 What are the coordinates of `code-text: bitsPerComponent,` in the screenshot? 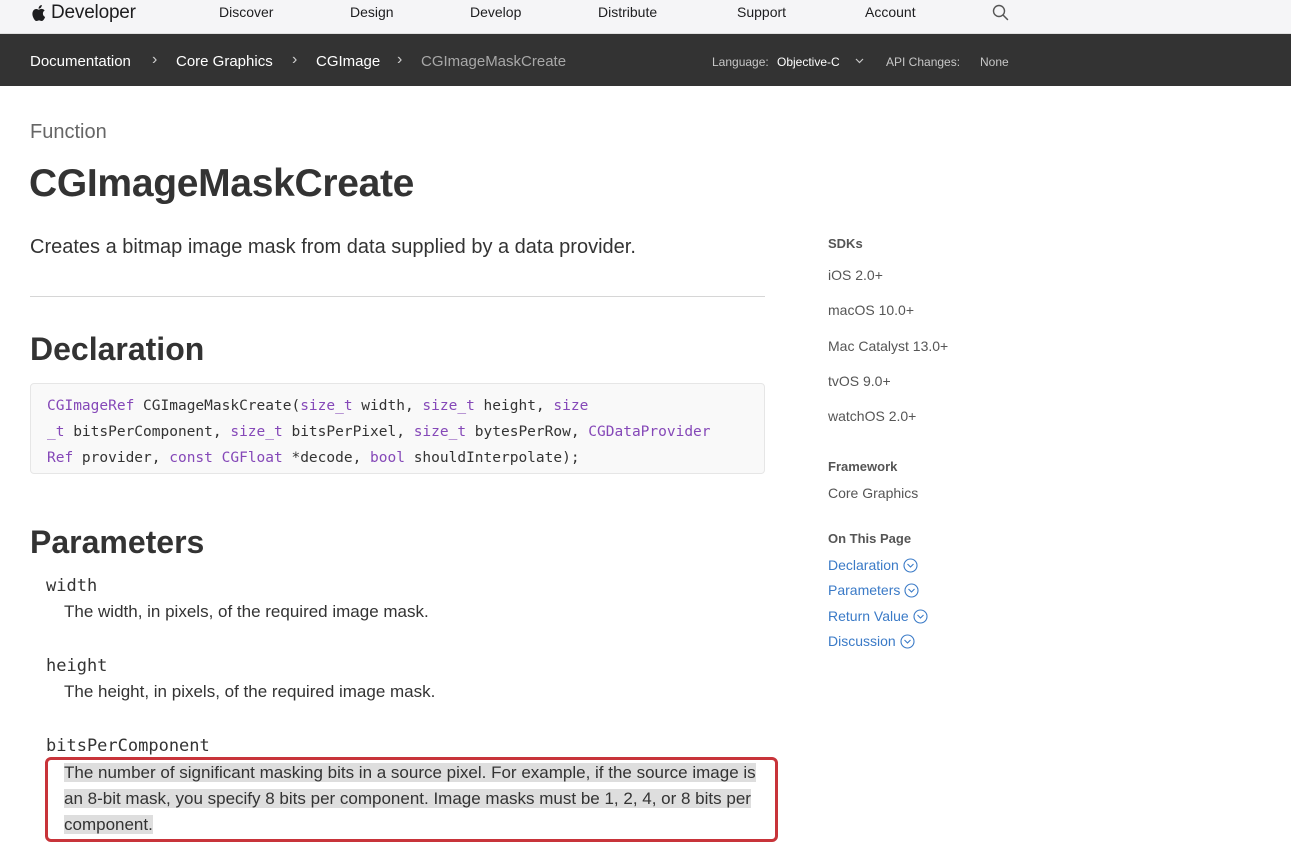 It's located at (147, 432).